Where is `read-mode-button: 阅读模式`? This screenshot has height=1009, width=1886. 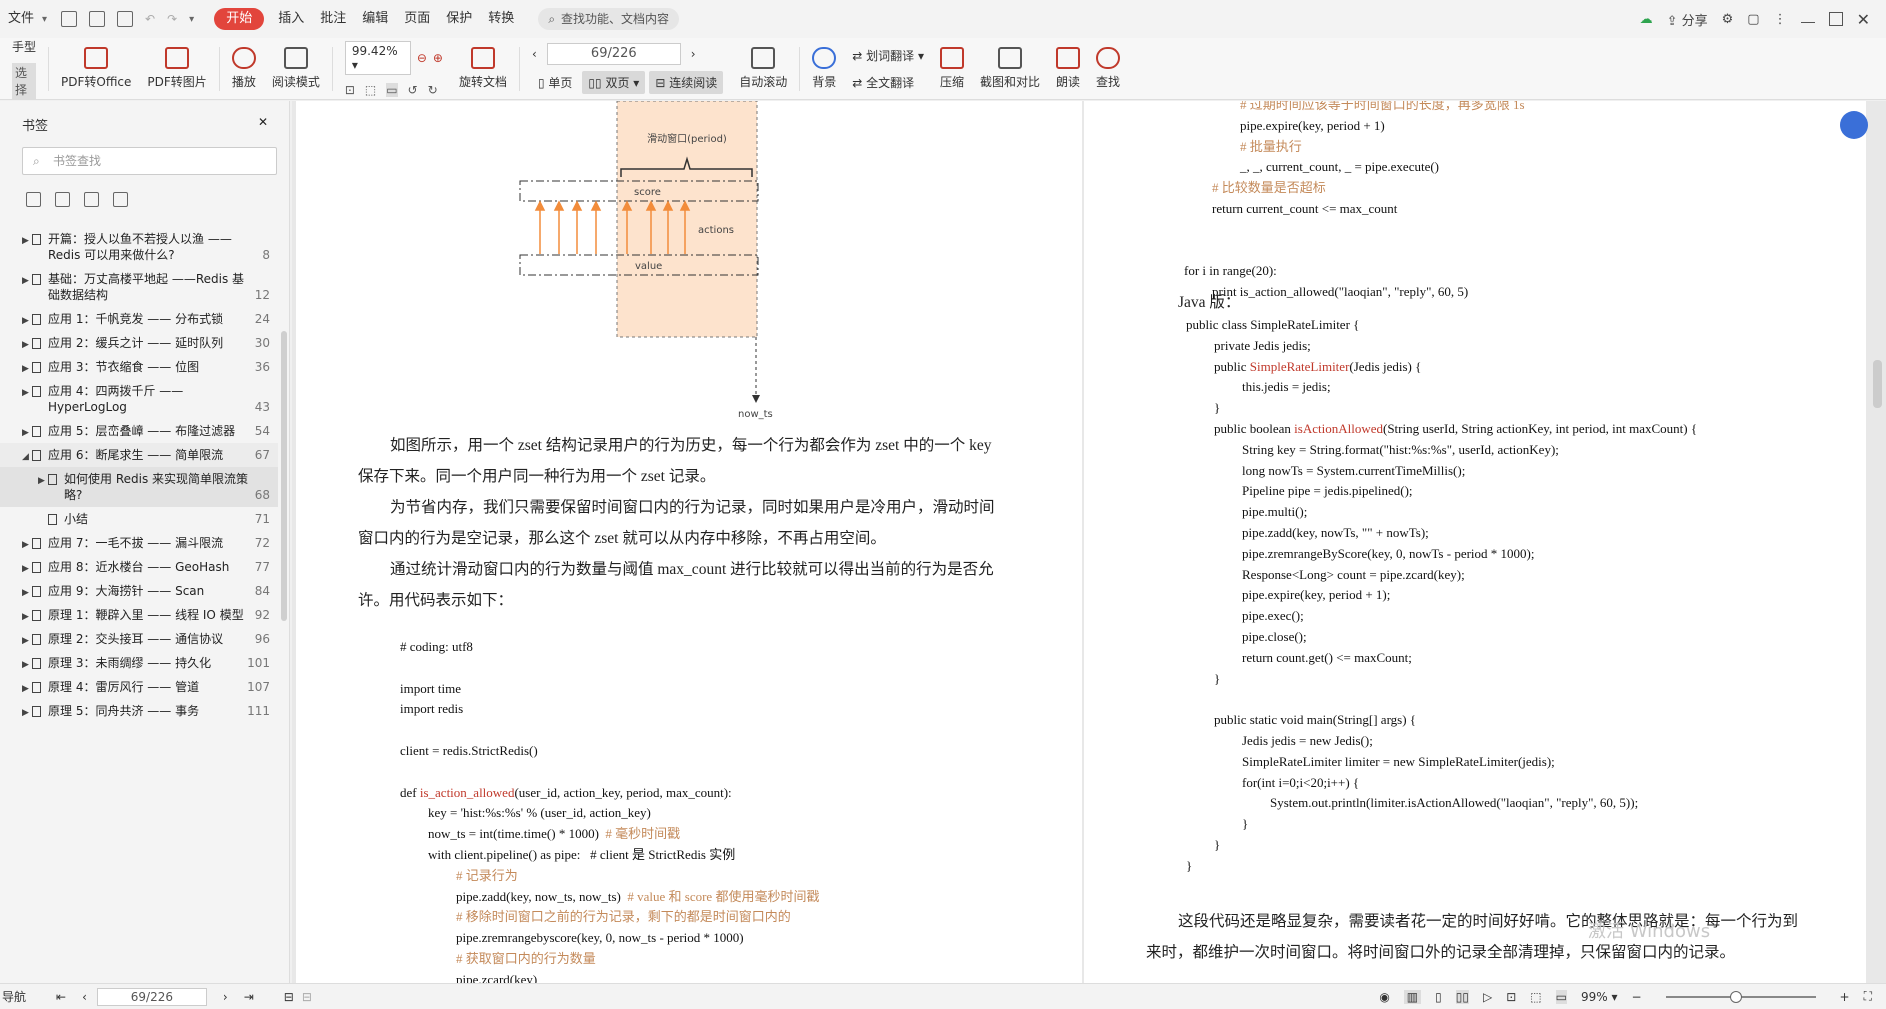
read-mode-button: 阅读模式 is located at coordinates (296, 69).